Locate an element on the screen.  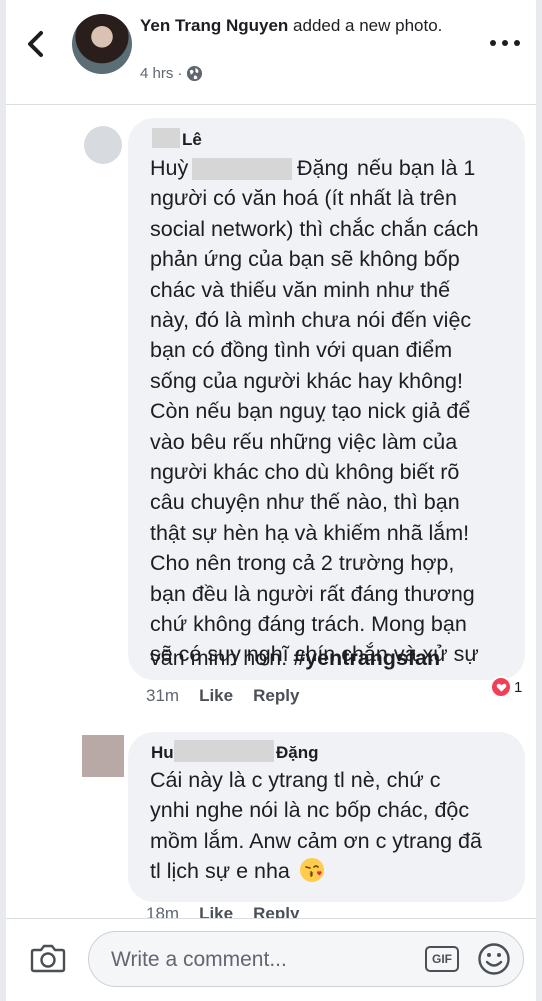
post-author-line: Yen Trang Nguyen added a new photo. is located at coordinates (305, 25).